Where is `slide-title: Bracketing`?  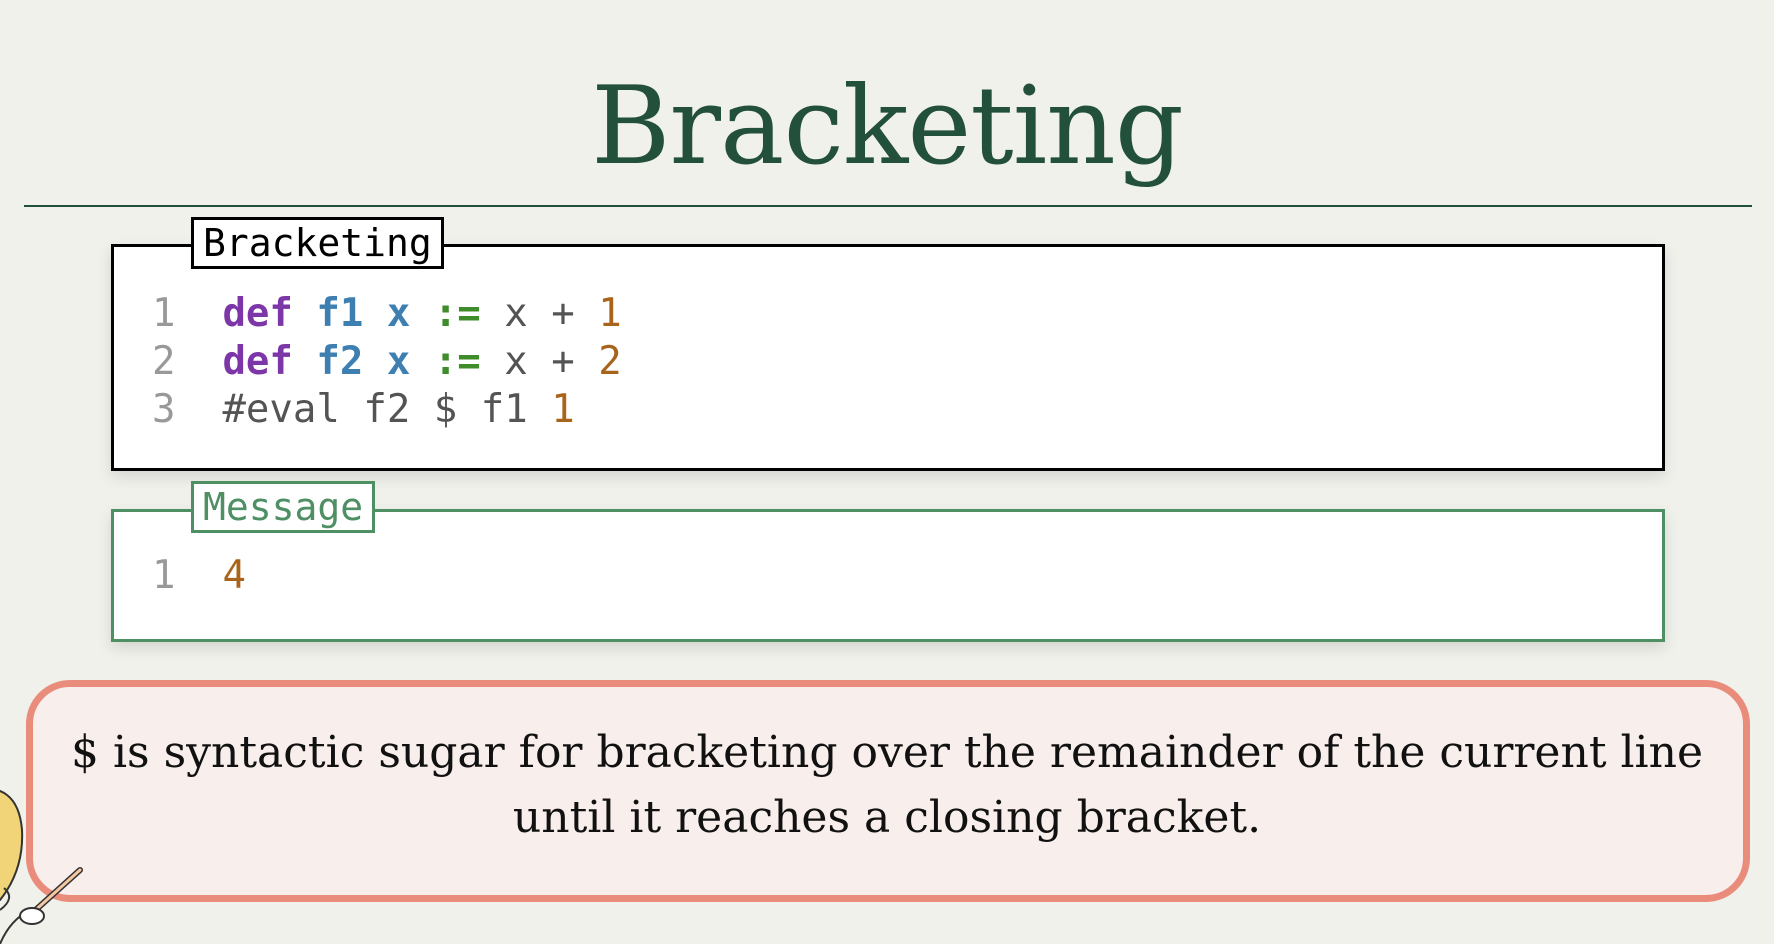 slide-title: Bracketing is located at coordinates (887, 126).